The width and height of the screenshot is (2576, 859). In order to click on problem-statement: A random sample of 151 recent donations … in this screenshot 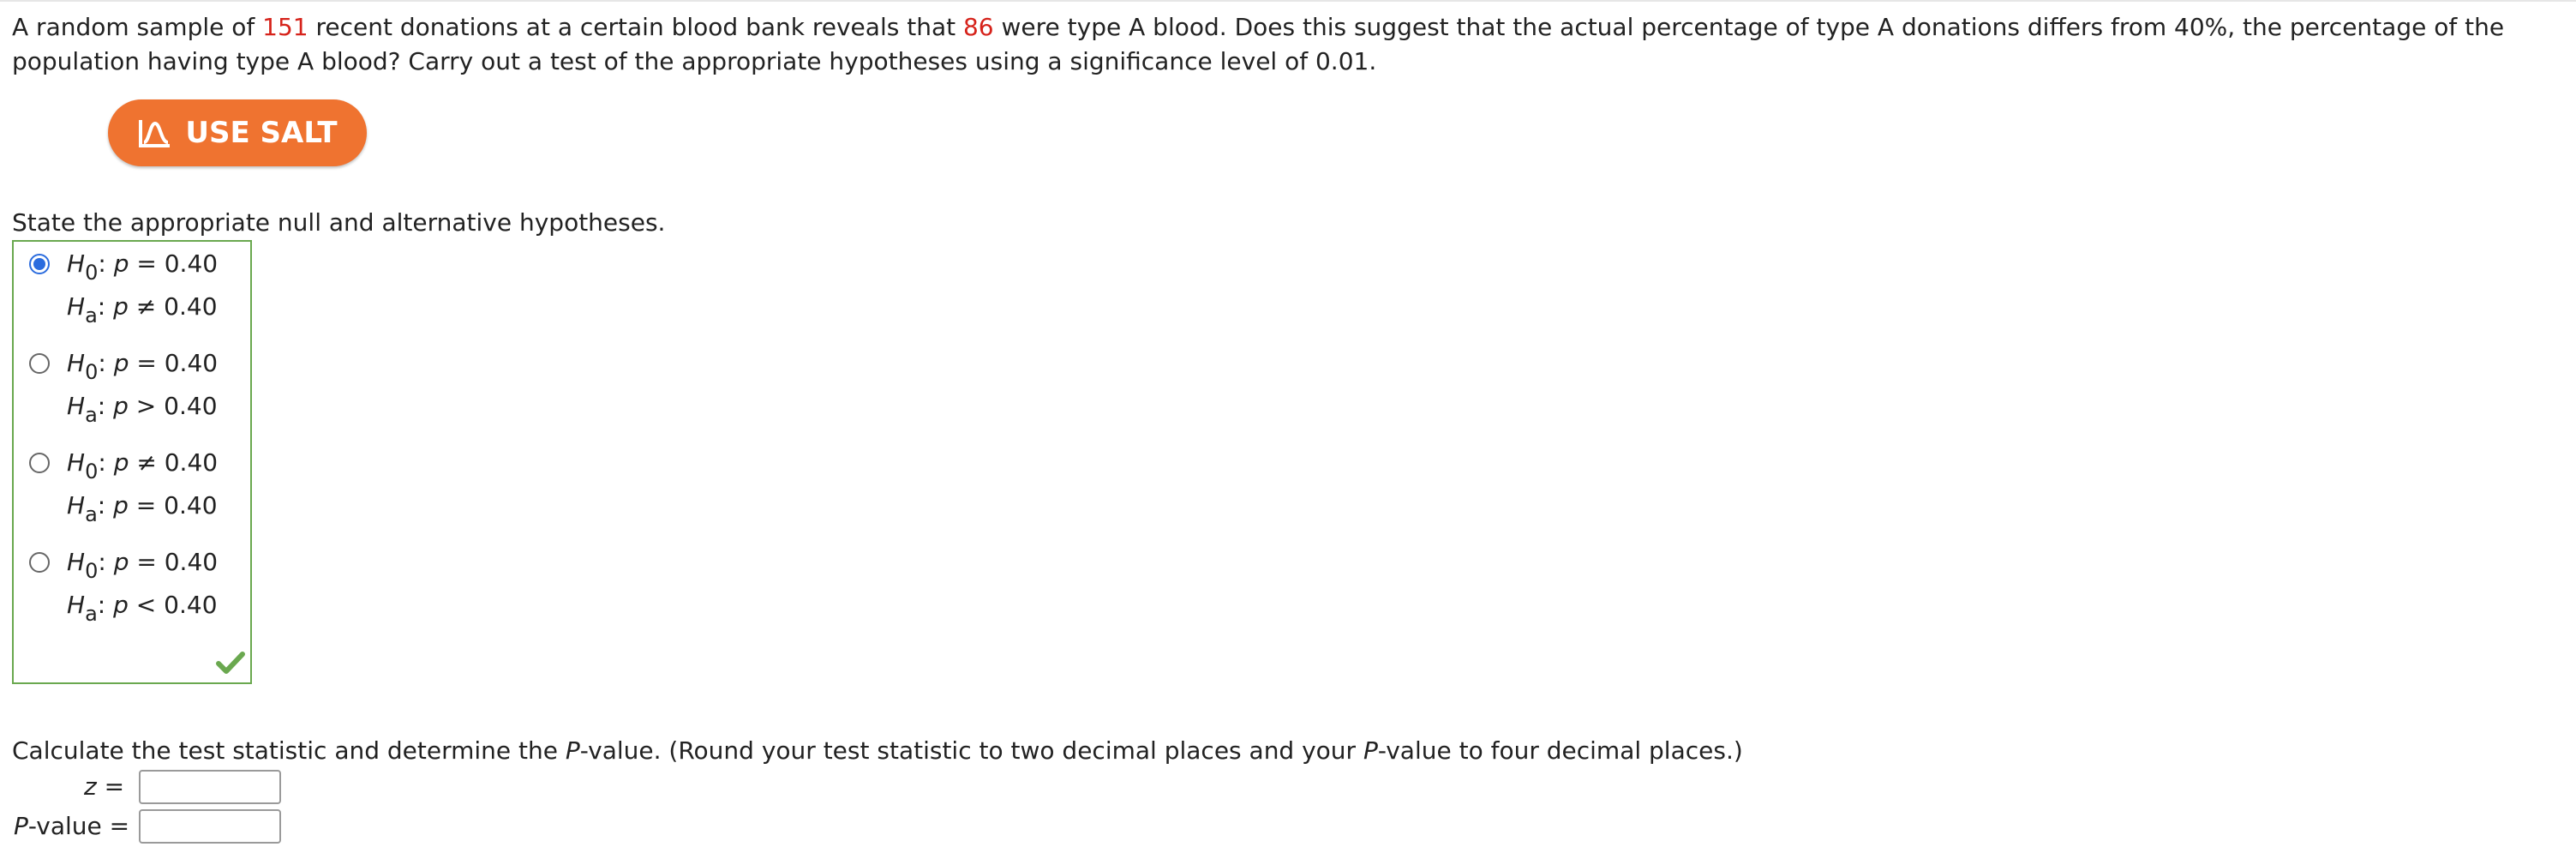, I will do `click(1289, 44)`.